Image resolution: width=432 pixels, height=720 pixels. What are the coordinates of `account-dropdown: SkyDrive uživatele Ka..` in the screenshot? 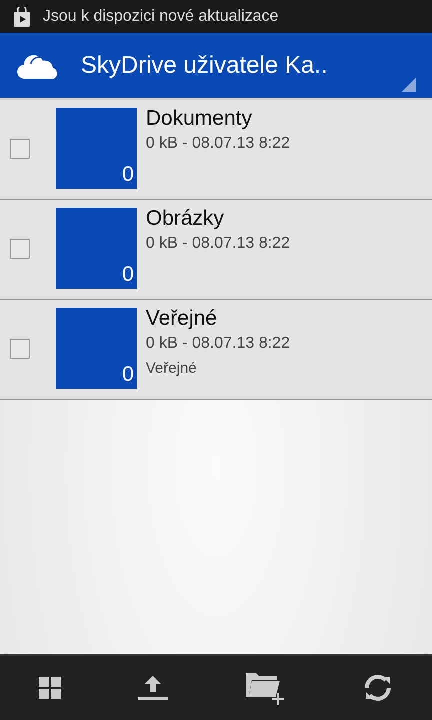 It's located at (204, 66).